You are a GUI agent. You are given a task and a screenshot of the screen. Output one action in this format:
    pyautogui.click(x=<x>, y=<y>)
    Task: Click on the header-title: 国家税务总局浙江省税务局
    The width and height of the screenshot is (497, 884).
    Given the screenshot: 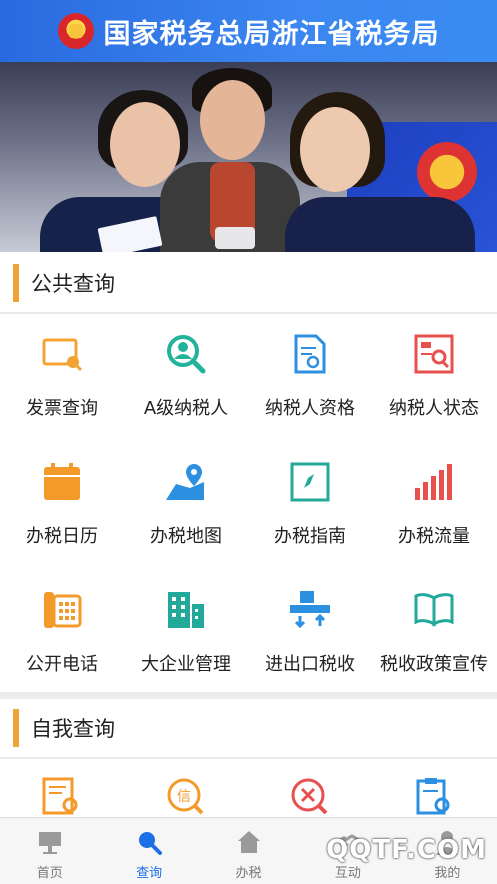 What is the action you would take?
    pyautogui.click(x=271, y=34)
    